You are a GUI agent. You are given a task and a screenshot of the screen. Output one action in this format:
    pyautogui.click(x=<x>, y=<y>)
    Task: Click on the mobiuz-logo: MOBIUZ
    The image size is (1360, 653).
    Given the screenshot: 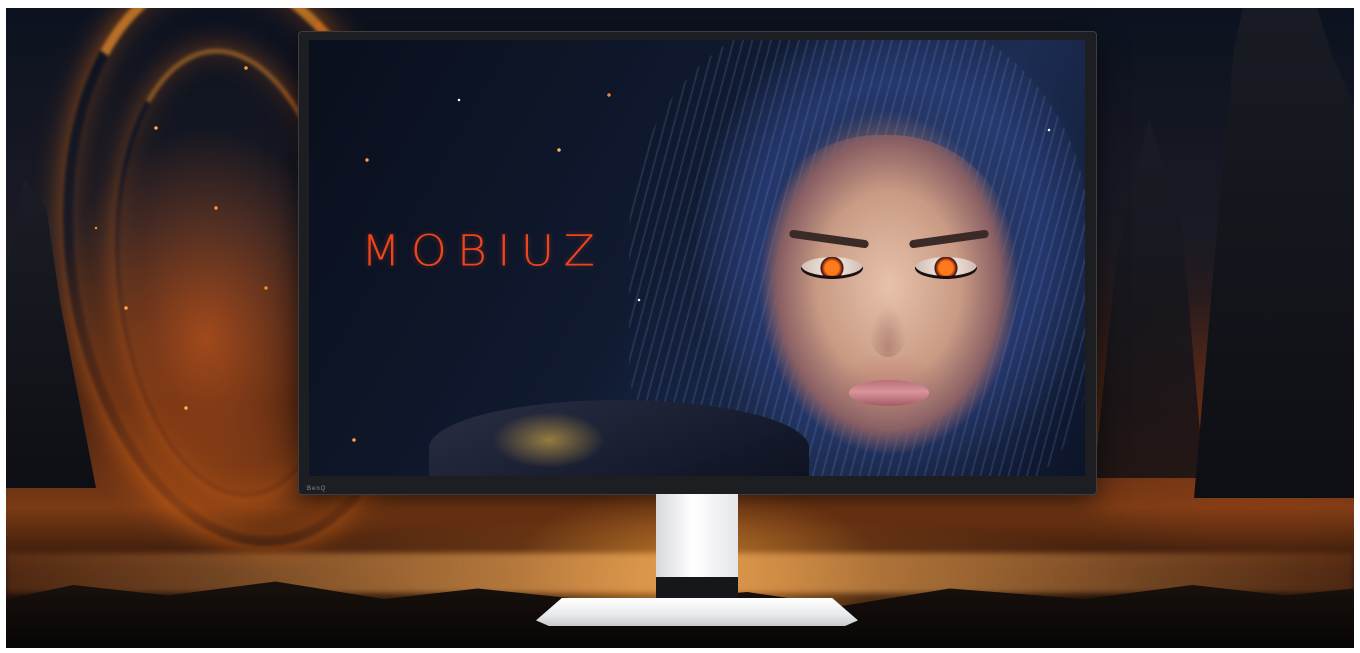 What is the action you would take?
    pyautogui.click(x=483, y=251)
    